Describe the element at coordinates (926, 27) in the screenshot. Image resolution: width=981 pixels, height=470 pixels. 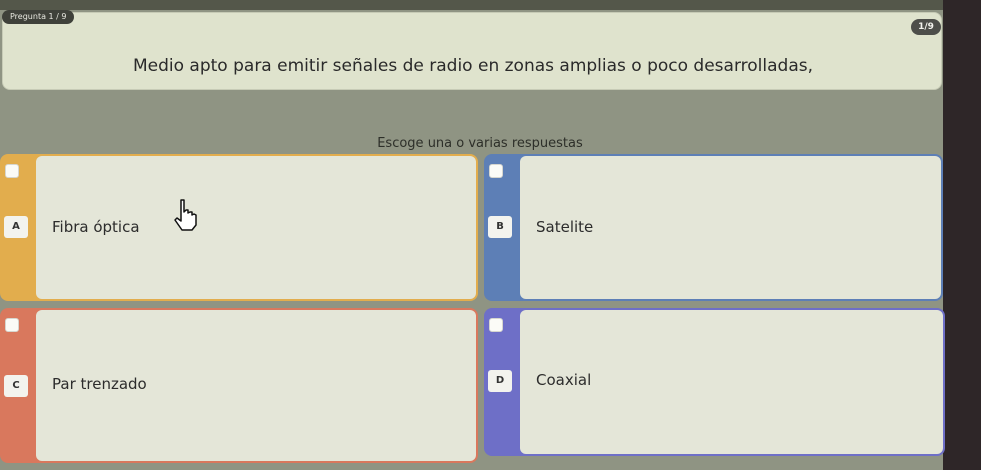
I see `page-badge: 1/9` at that location.